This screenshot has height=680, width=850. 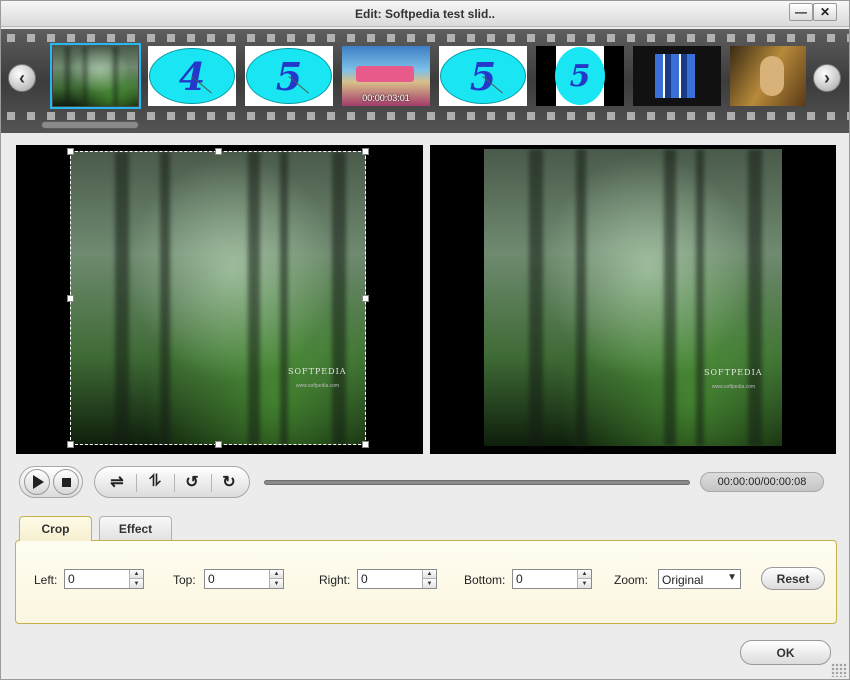 I want to click on rotate-left-icon: ↺, so click(x=192, y=482).